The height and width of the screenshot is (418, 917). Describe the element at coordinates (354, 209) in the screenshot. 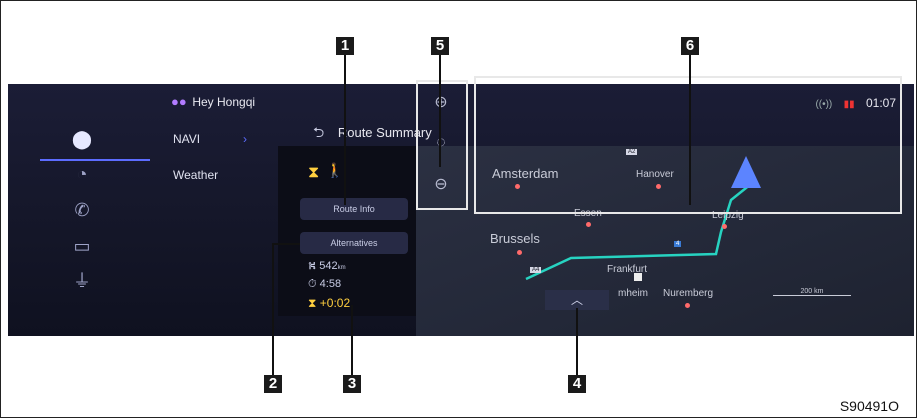

I see `route-info-button: Route Info` at that location.